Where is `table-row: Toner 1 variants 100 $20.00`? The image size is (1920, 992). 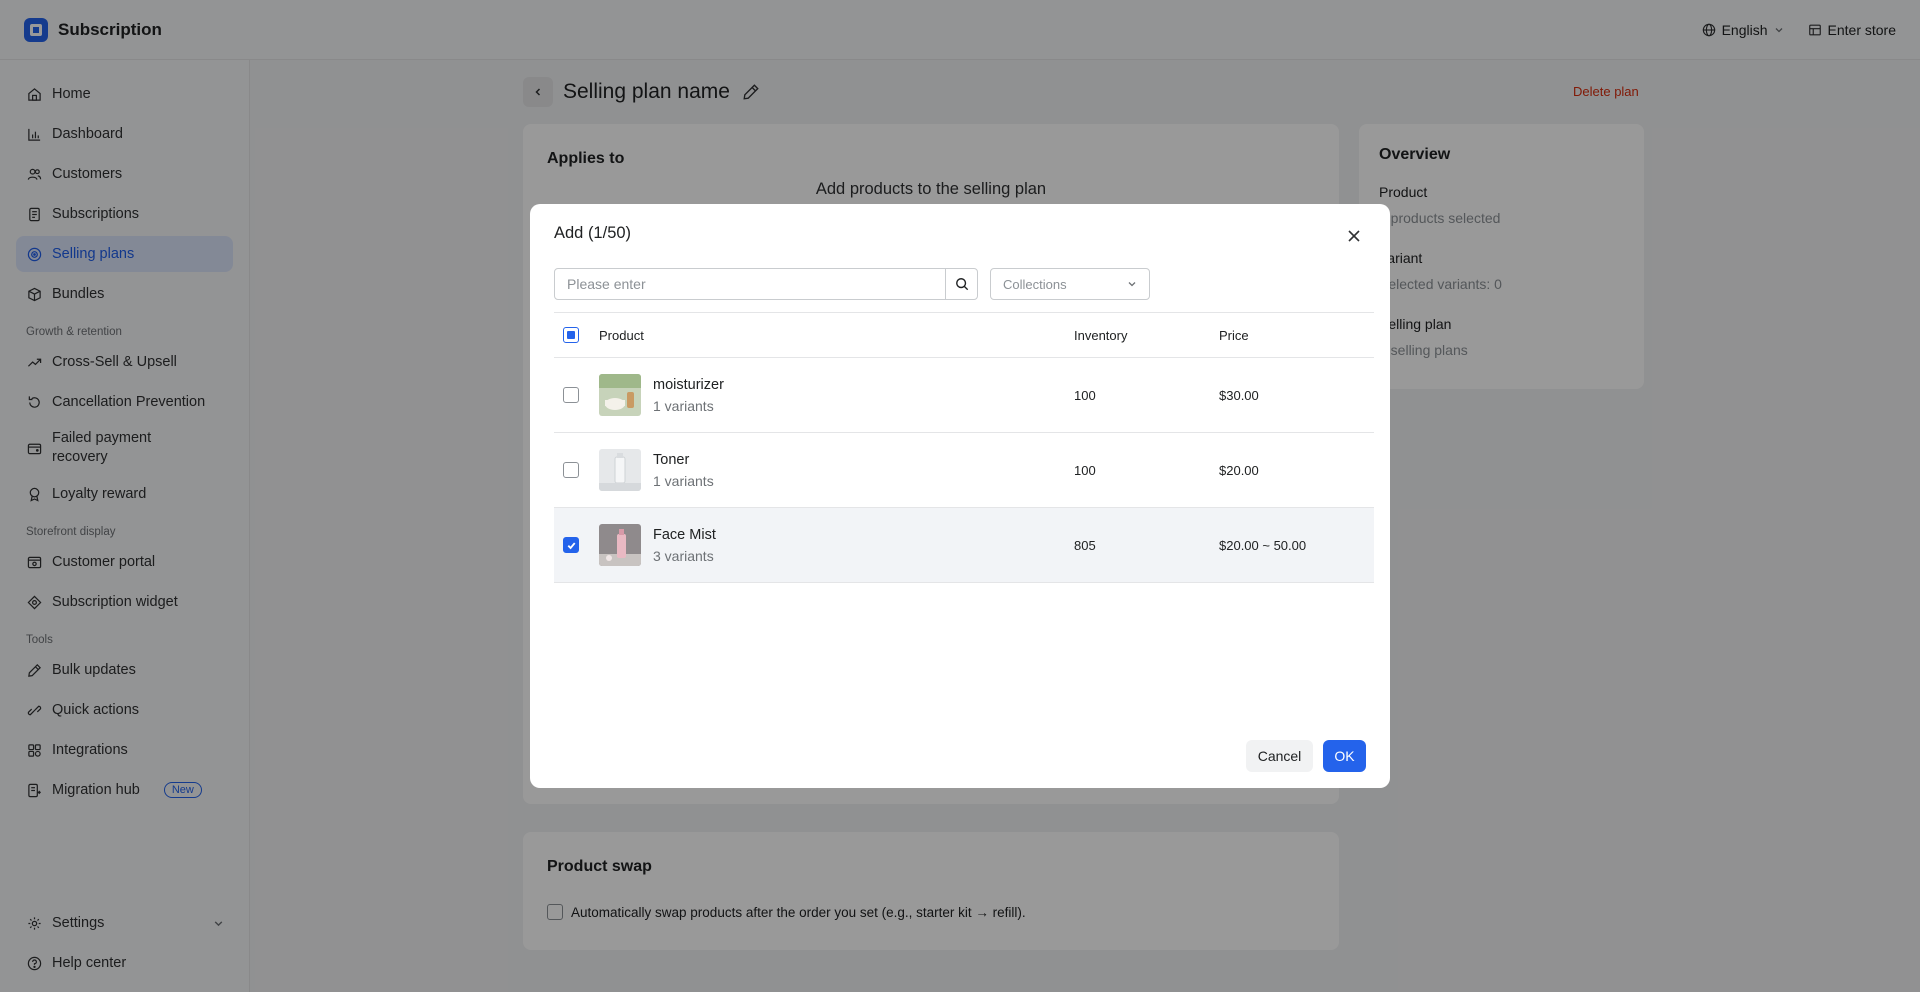
table-row: Toner 1 variants 100 $20.00 is located at coordinates (964, 470).